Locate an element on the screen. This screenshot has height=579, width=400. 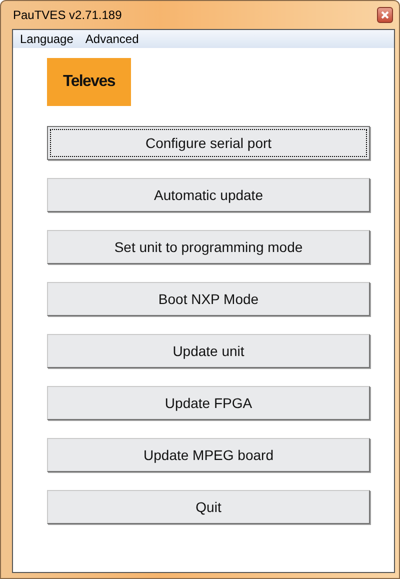
action-button: Update FPGA is located at coordinates (208, 403).